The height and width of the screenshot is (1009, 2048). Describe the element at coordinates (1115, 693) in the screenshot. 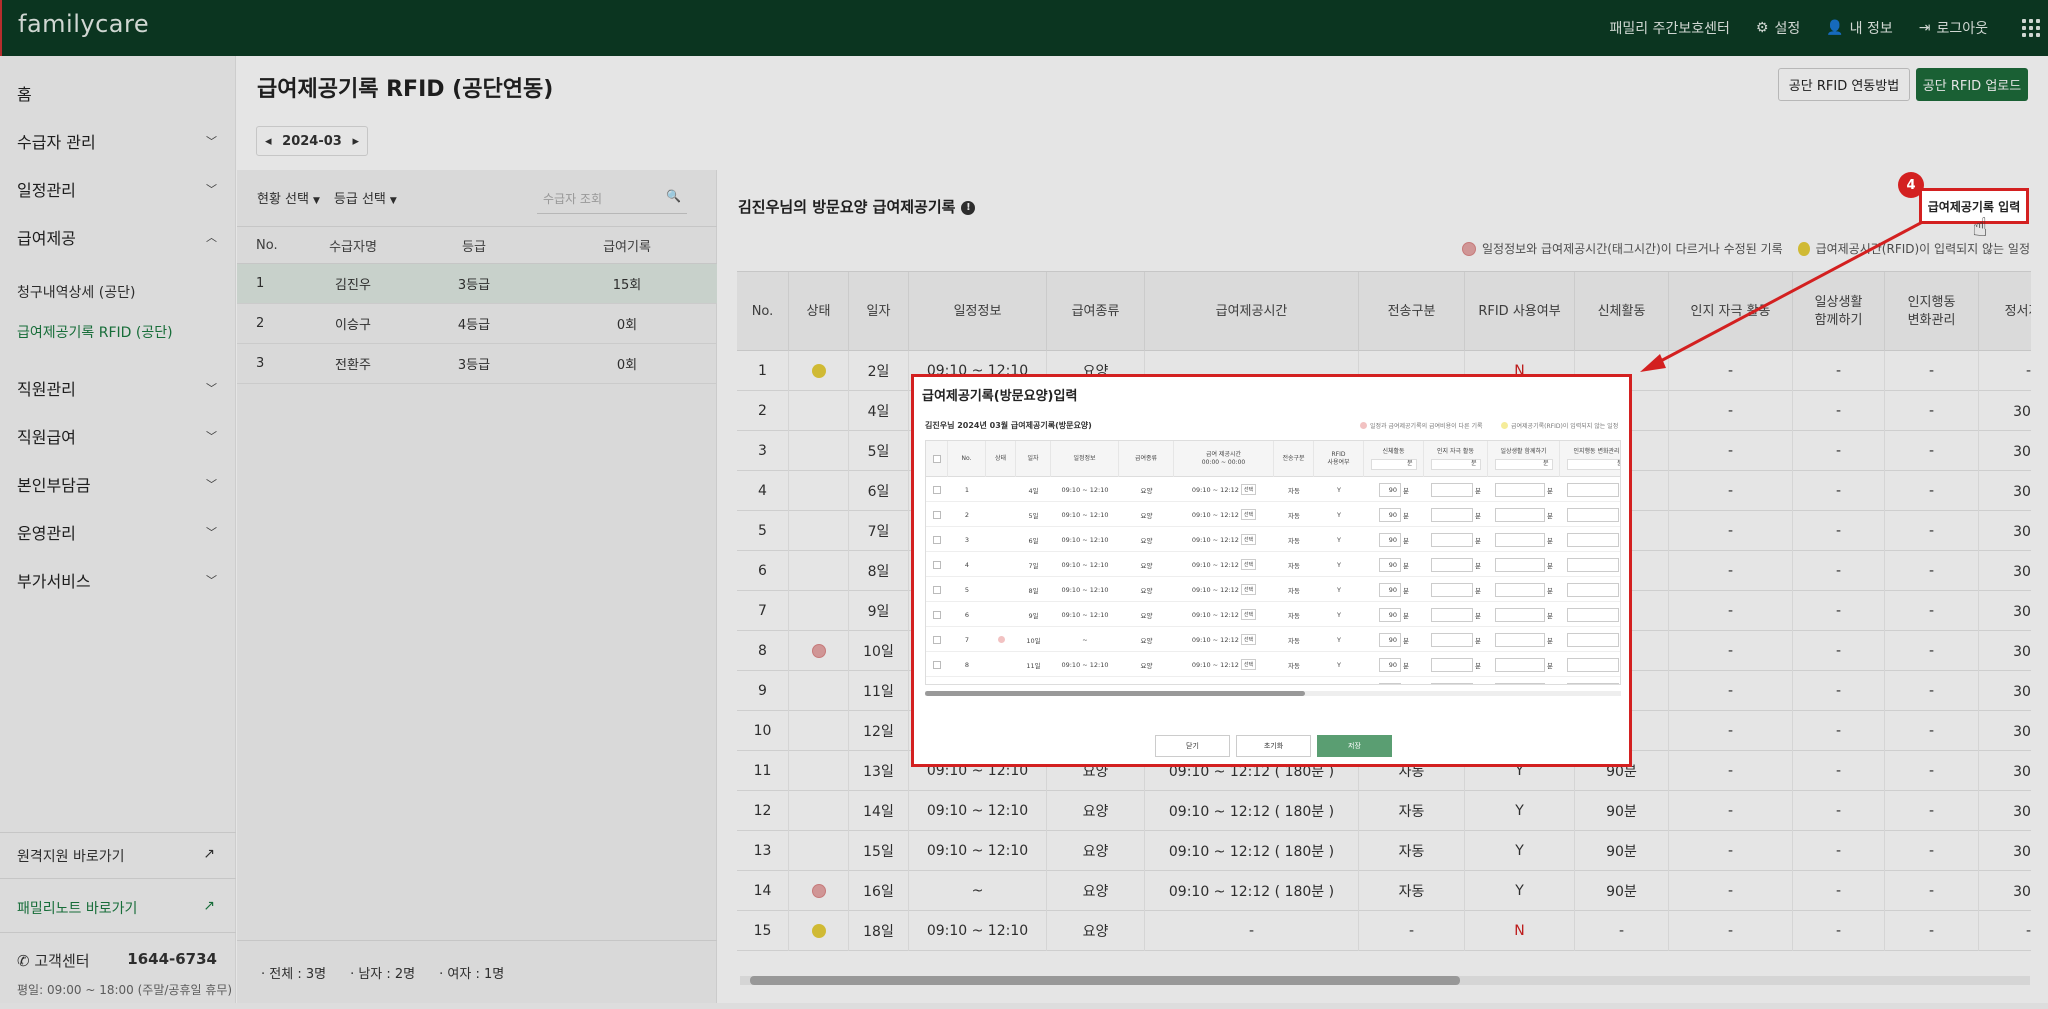

I see `scroll-thumb` at that location.